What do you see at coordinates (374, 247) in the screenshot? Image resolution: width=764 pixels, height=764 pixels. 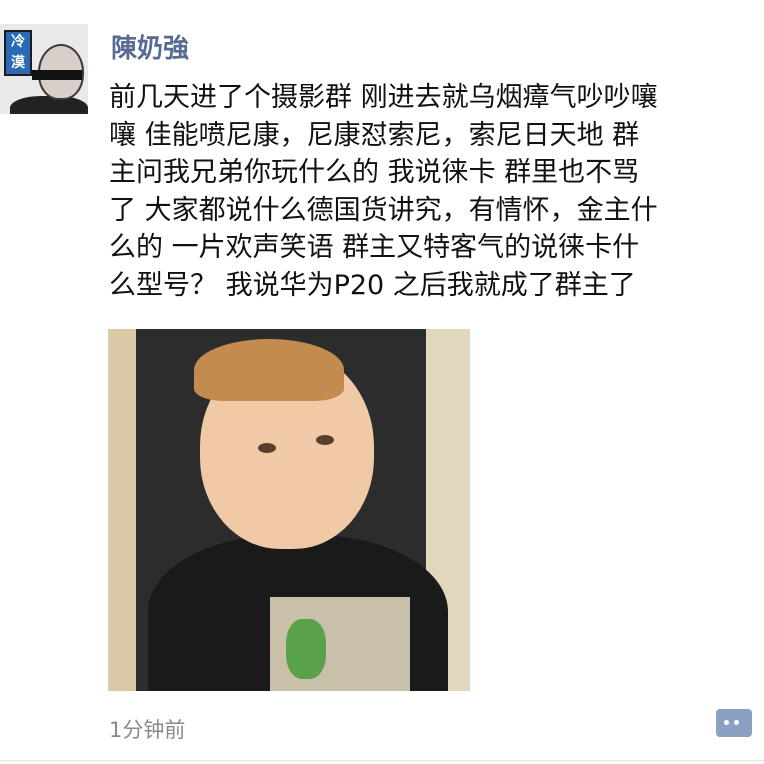 I see `post-text-line: 么的 一片欢声笑语 群主又特客气的说徕卡什` at bounding box center [374, 247].